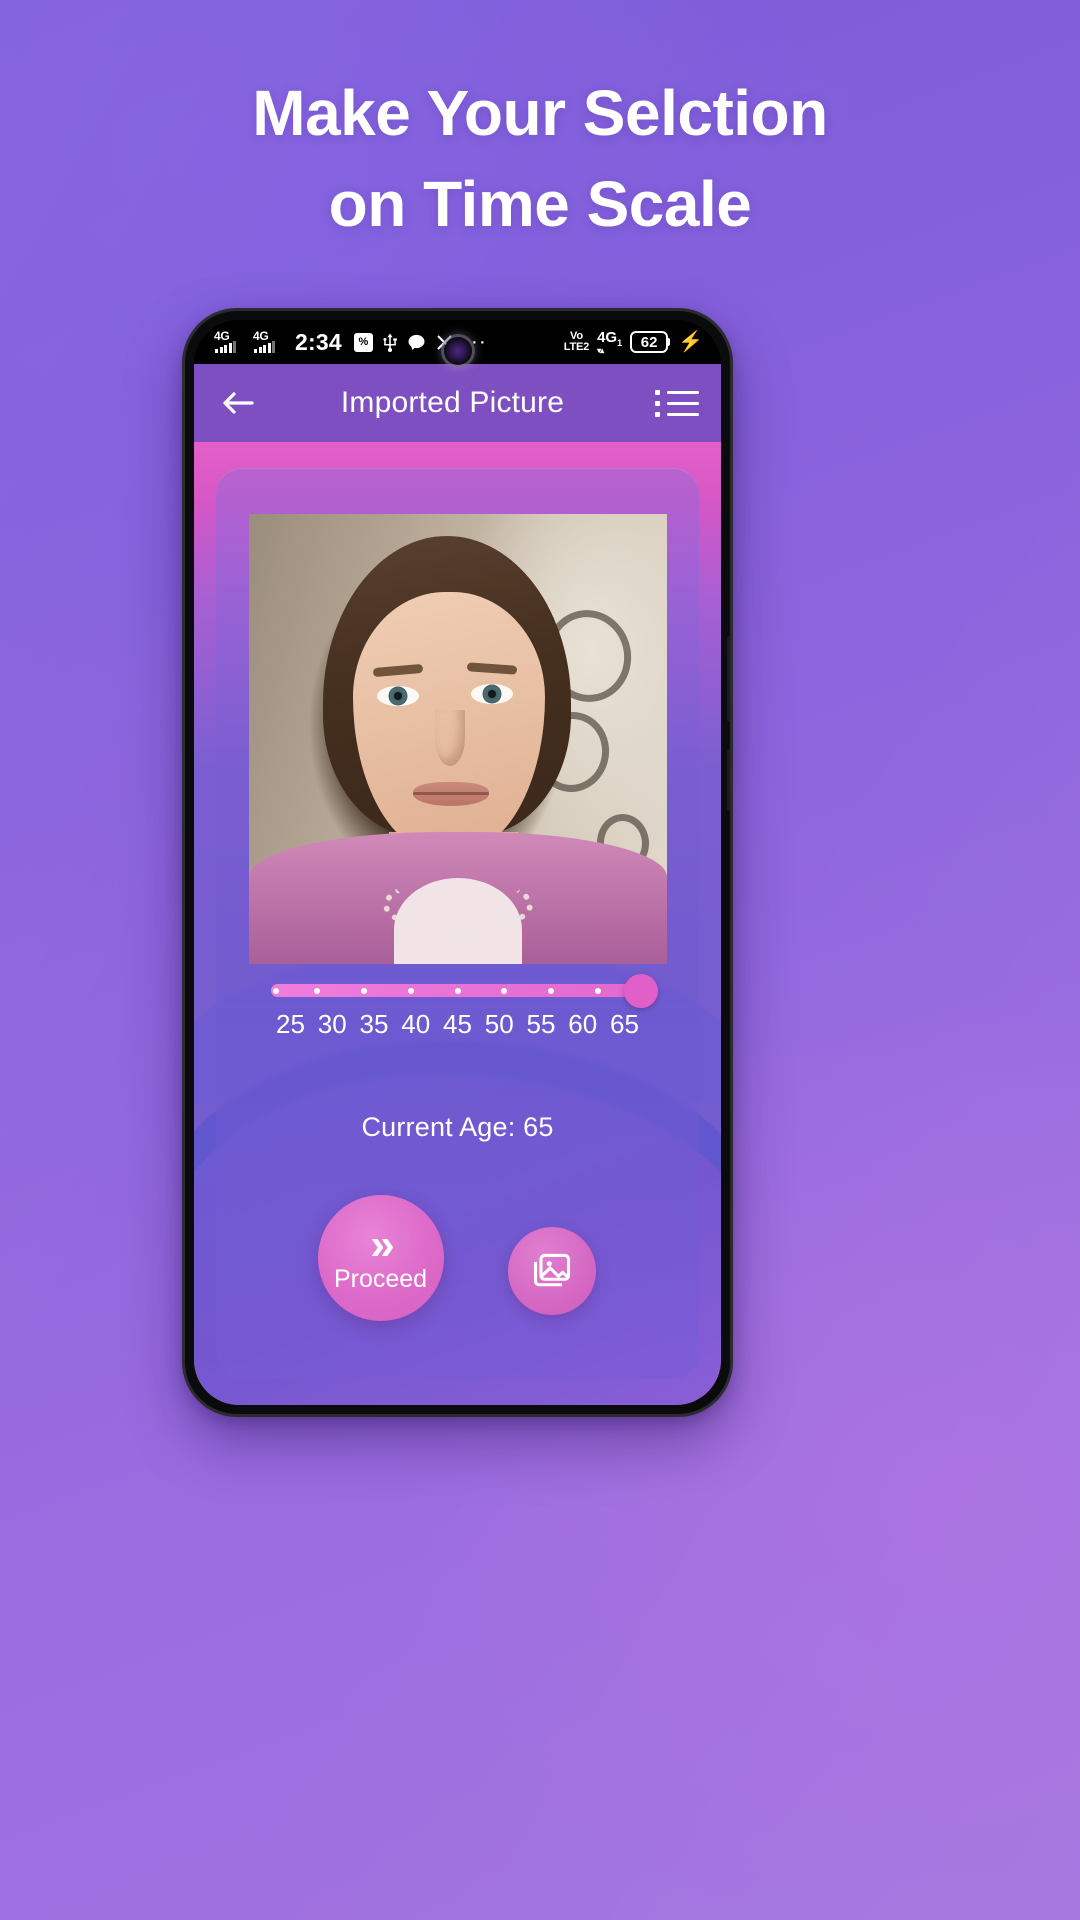 The image size is (1080, 1920). I want to click on proceed-button-label: Proceed, so click(380, 1278).